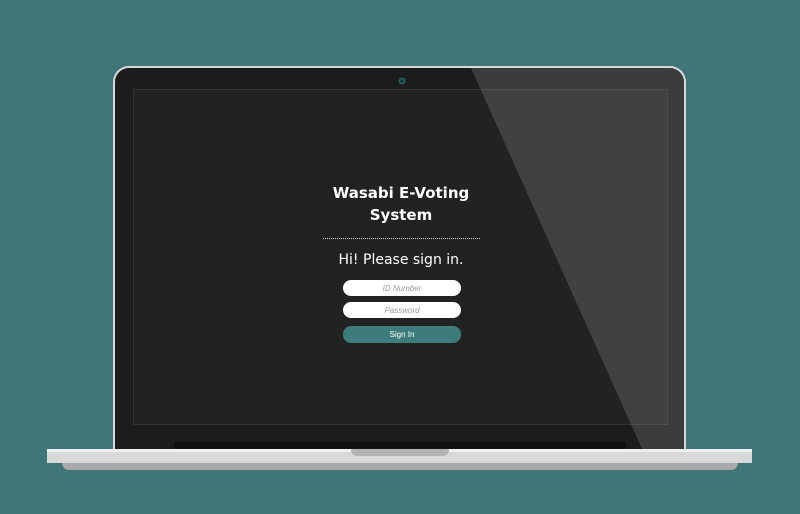 This screenshot has width=800, height=514. What do you see at coordinates (400, 452) in the screenshot?
I see `laptop-opening-notch` at bounding box center [400, 452].